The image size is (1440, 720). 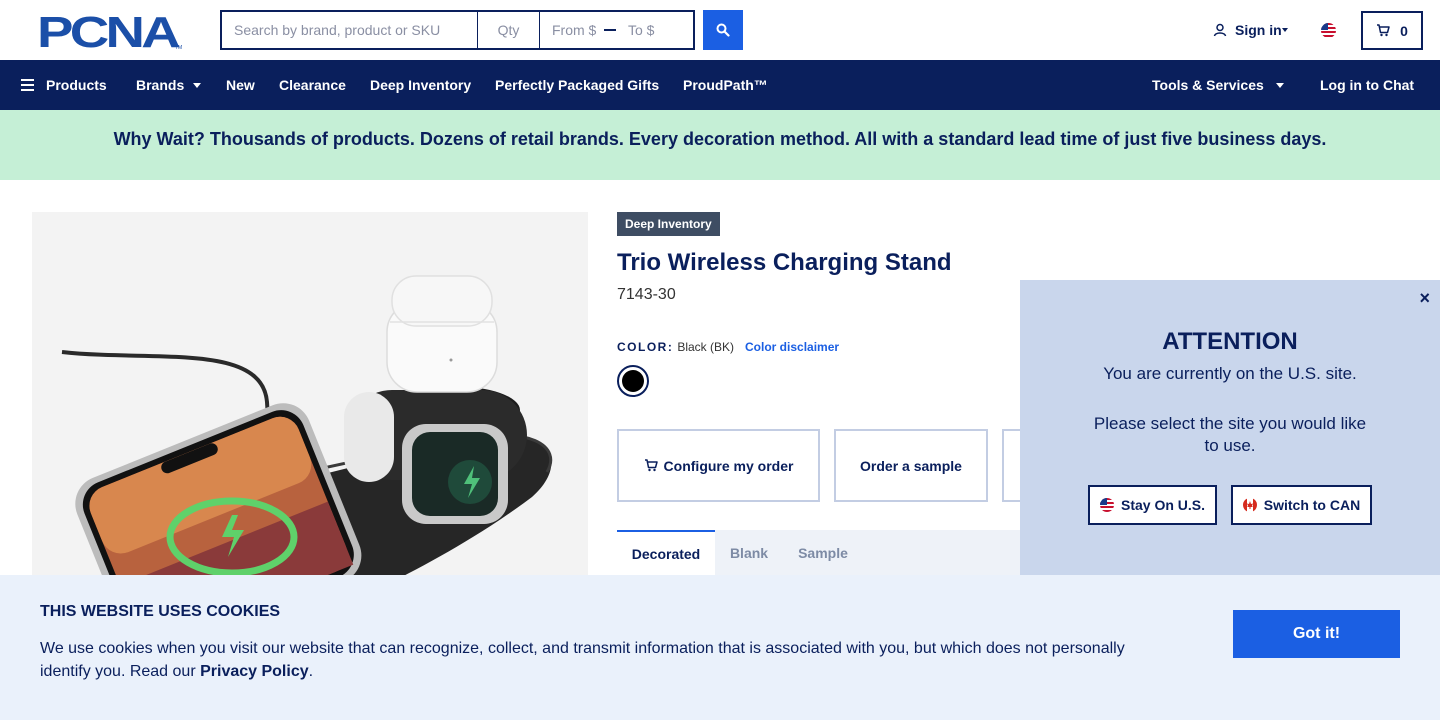 I want to click on nav-tools-services: Tools & Services, so click(x=1218, y=85).